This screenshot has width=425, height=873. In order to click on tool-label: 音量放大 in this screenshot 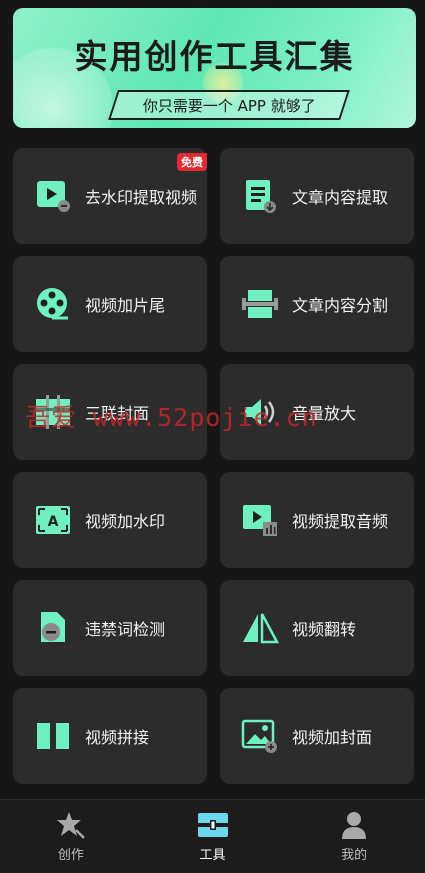, I will do `click(324, 413)`.